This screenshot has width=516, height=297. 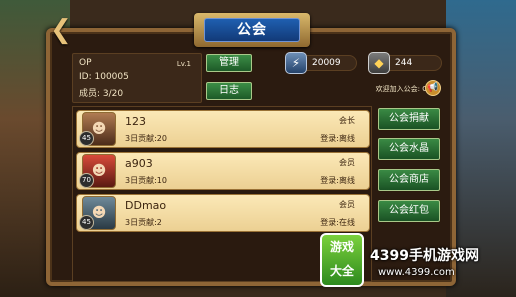 I want to click on guild-members: 成员: 3/20, so click(x=101, y=94).